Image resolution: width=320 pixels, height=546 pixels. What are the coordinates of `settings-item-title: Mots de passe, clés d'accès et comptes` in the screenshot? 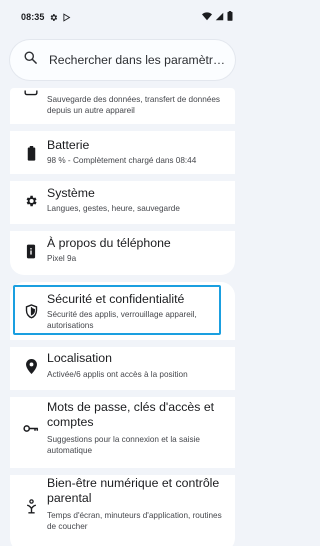 It's located at (131, 414).